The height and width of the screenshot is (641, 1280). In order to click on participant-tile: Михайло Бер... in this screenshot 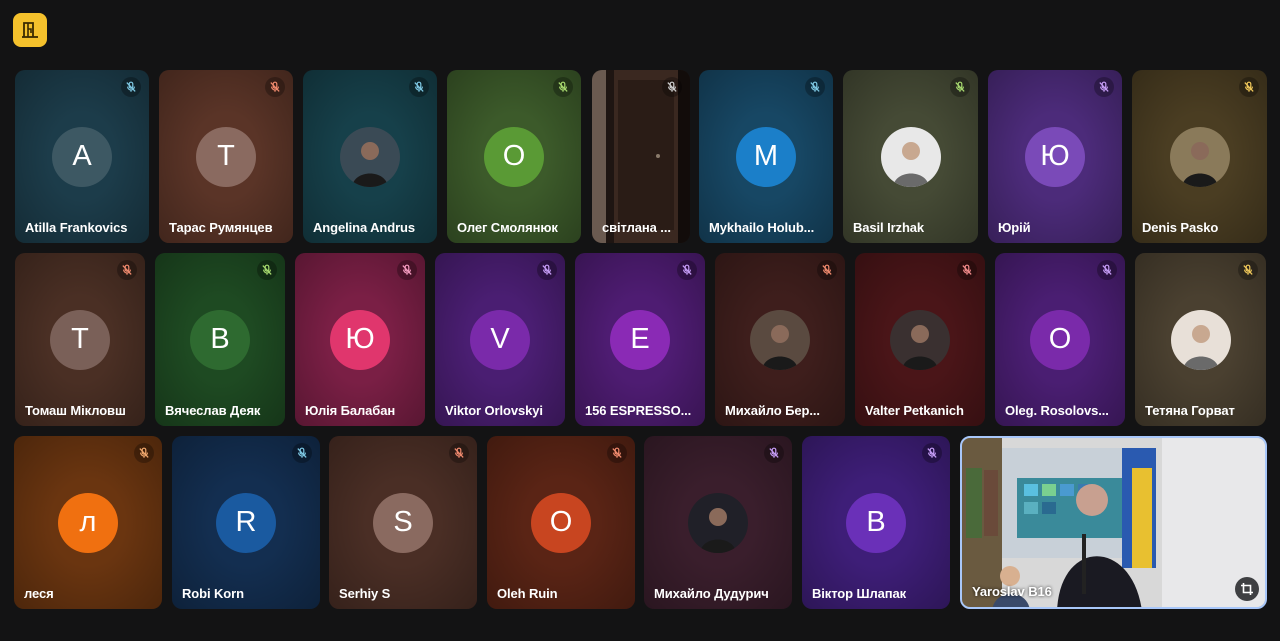, I will do `click(780, 339)`.